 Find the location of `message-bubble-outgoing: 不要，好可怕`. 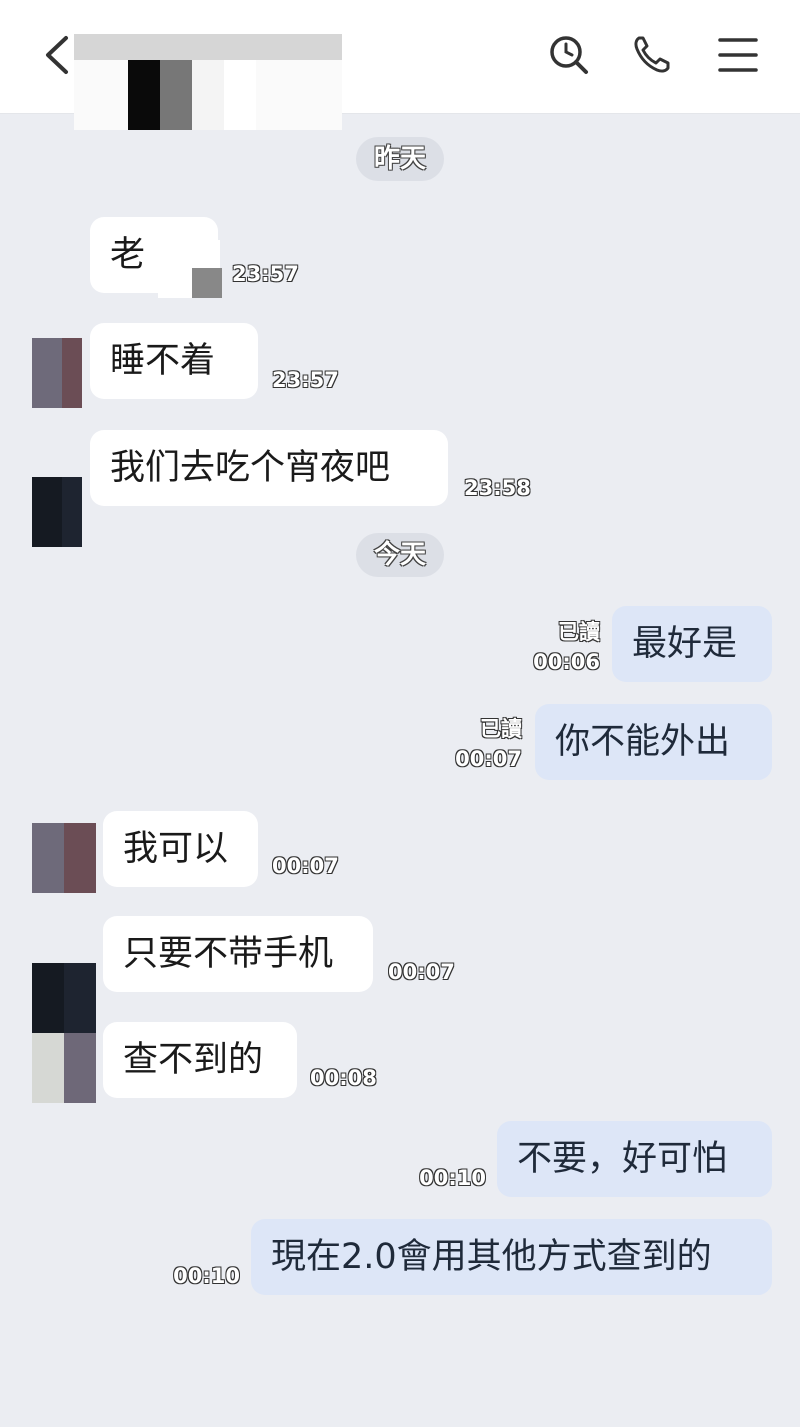

message-bubble-outgoing: 不要，好可怕 is located at coordinates (634, 1159).